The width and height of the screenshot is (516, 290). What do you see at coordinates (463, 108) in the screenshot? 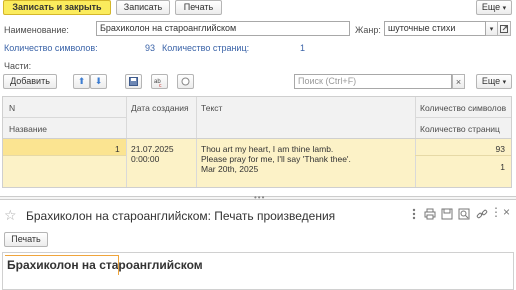
I see `column-header-chars: Количество символов` at bounding box center [463, 108].